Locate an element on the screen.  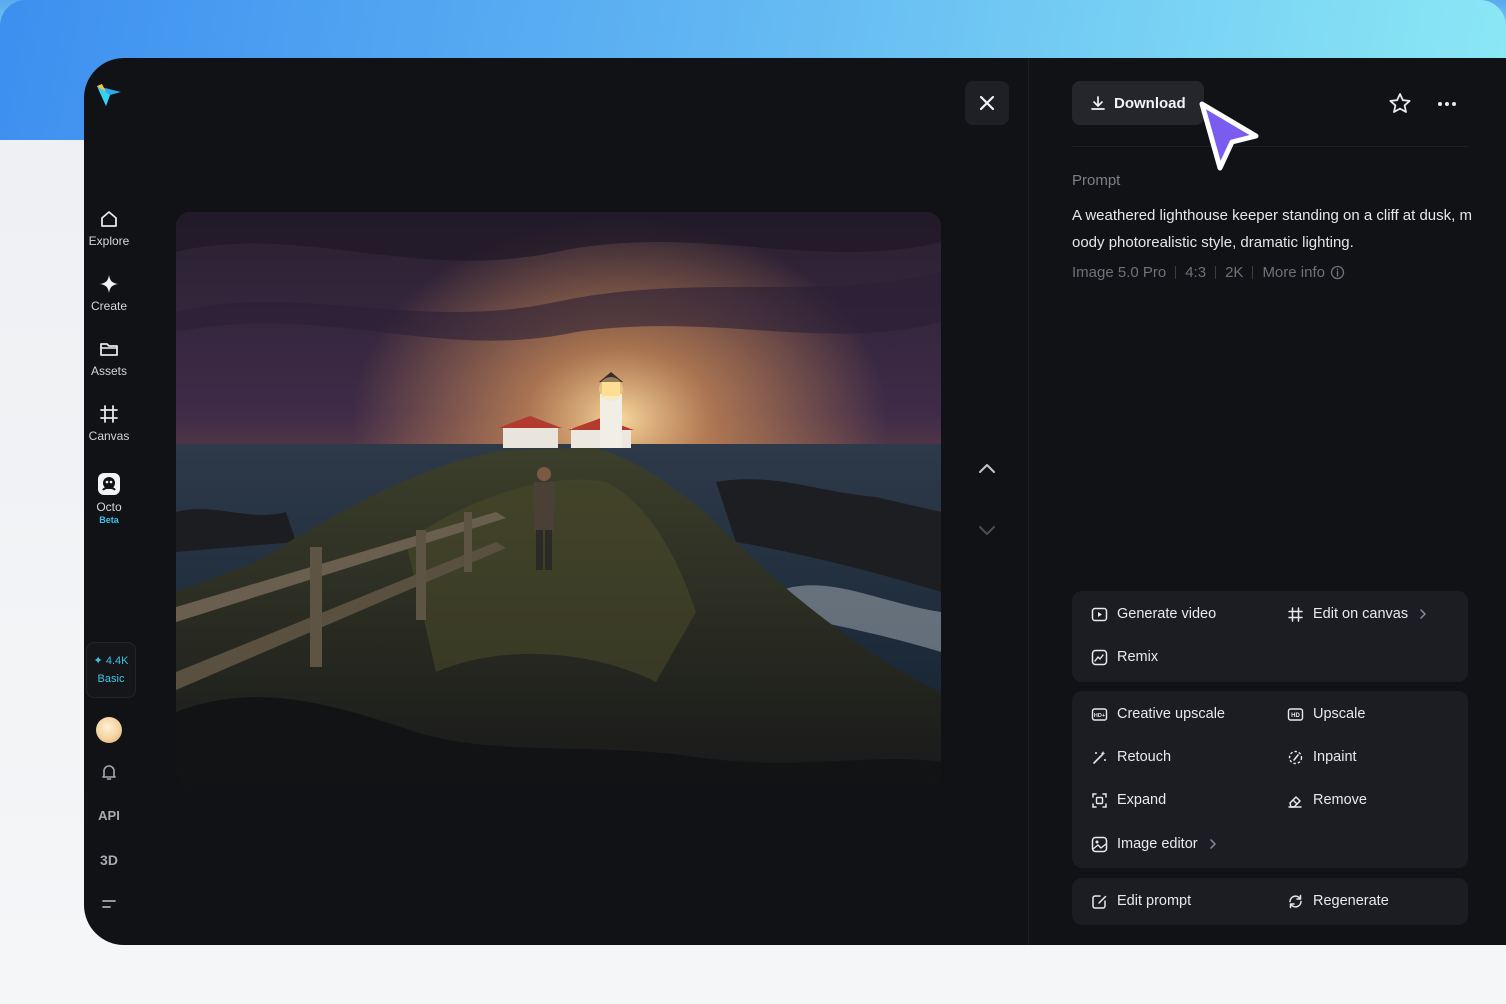
creative-upscale-label: Creative upscale is located at coordinates (1171, 714).